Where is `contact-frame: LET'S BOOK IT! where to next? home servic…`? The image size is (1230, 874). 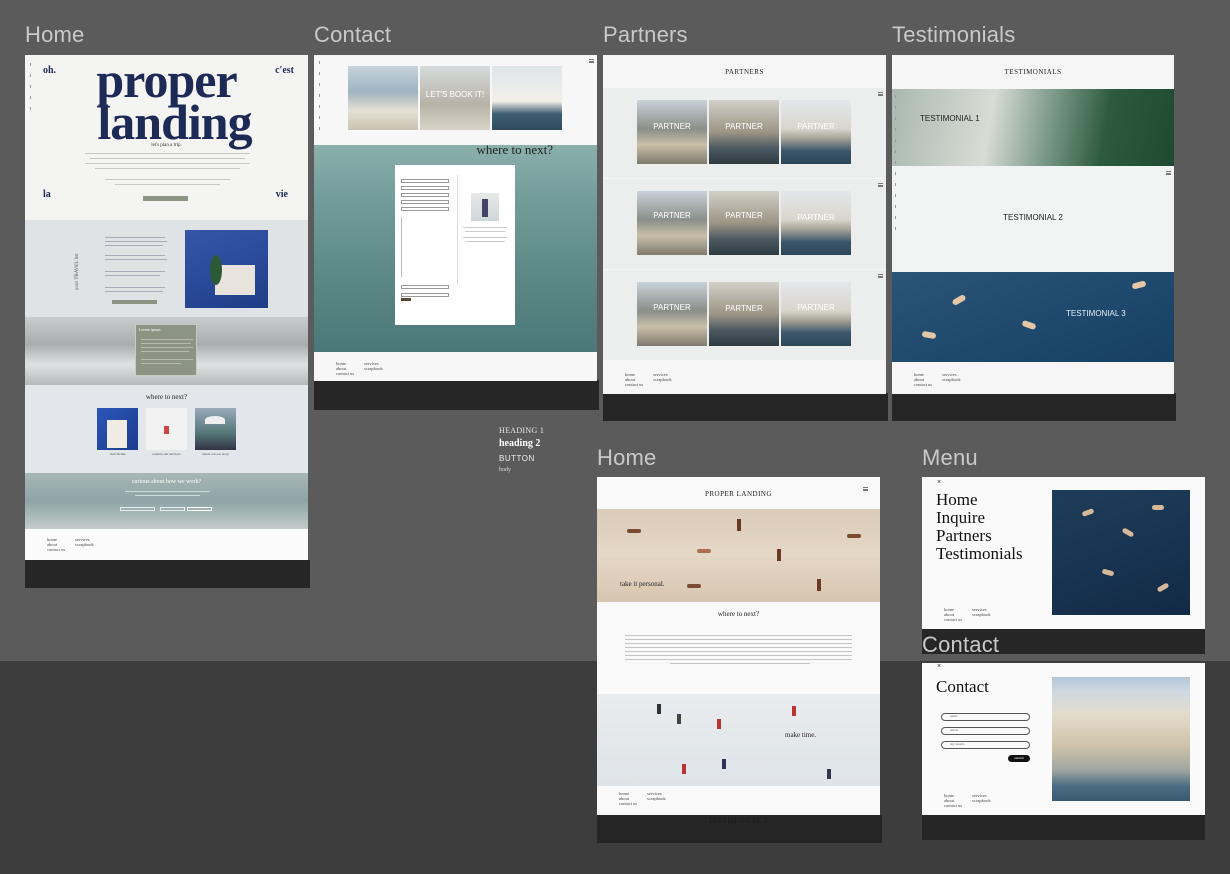
contact-frame: LET'S BOOK IT! where to next? home servic… is located at coordinates (455, 218).